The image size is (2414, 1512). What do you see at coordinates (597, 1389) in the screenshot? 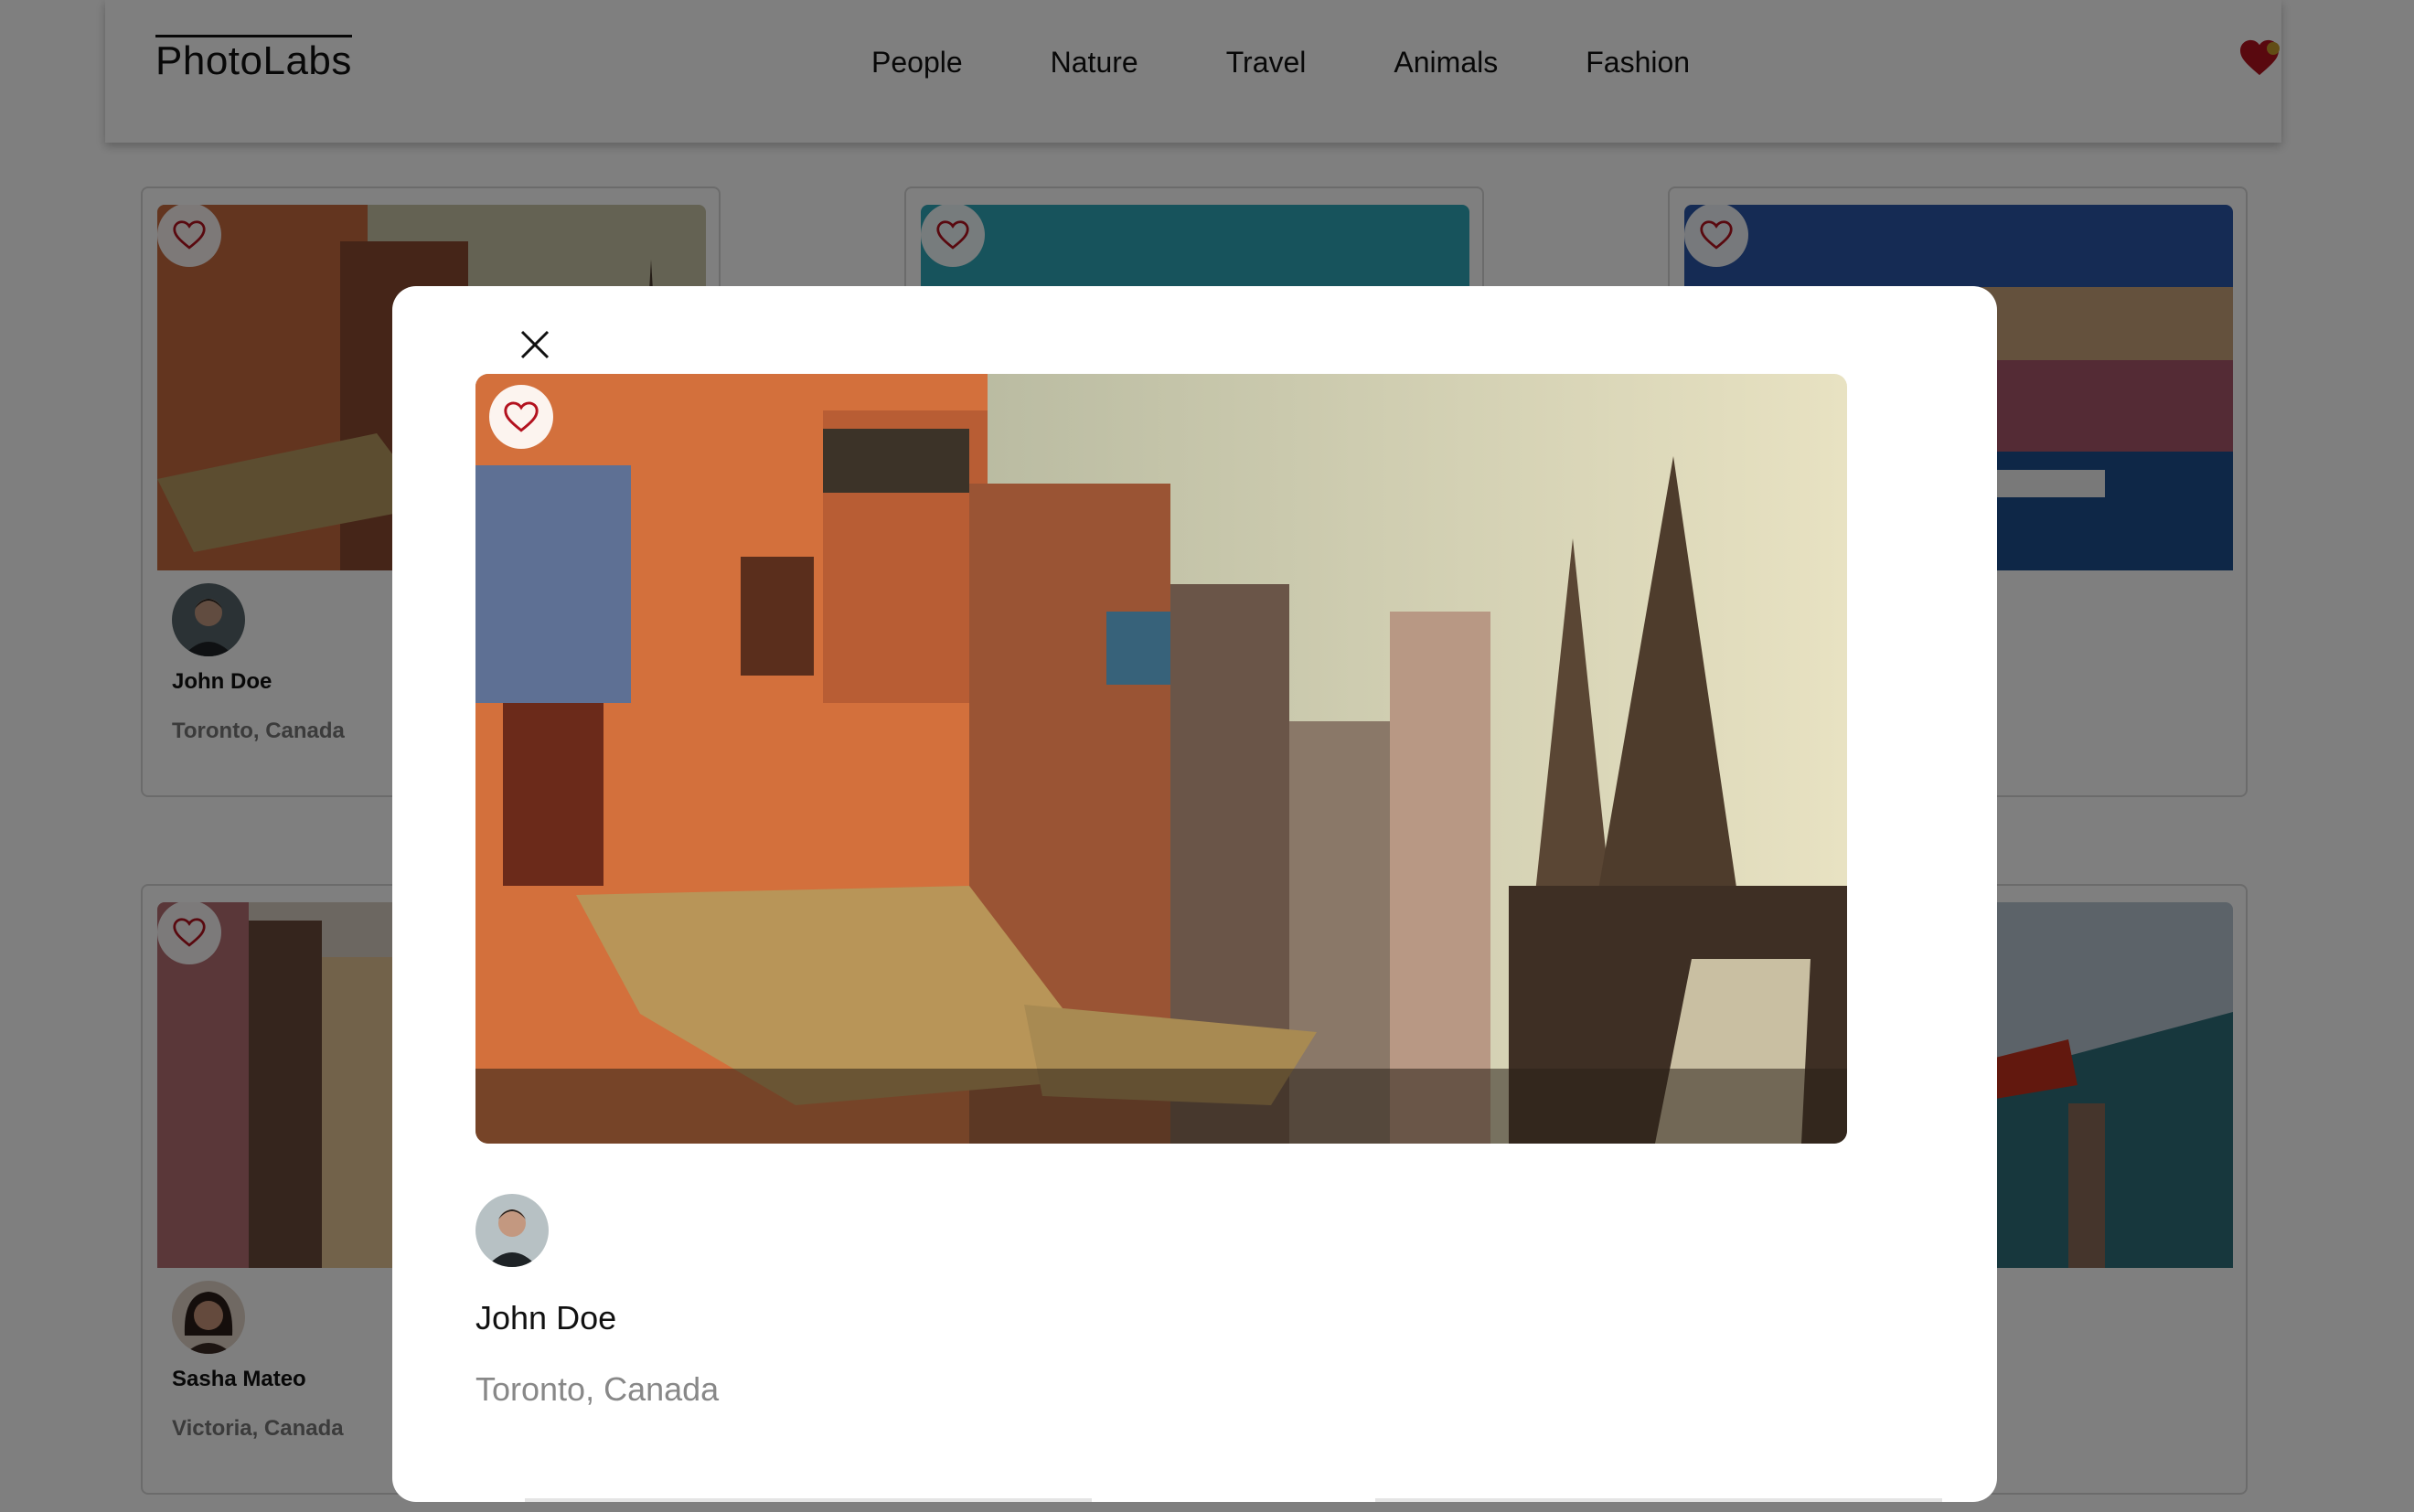
I see `photographer-location: Toronto, Canada` at bounding box center [597, 1389].